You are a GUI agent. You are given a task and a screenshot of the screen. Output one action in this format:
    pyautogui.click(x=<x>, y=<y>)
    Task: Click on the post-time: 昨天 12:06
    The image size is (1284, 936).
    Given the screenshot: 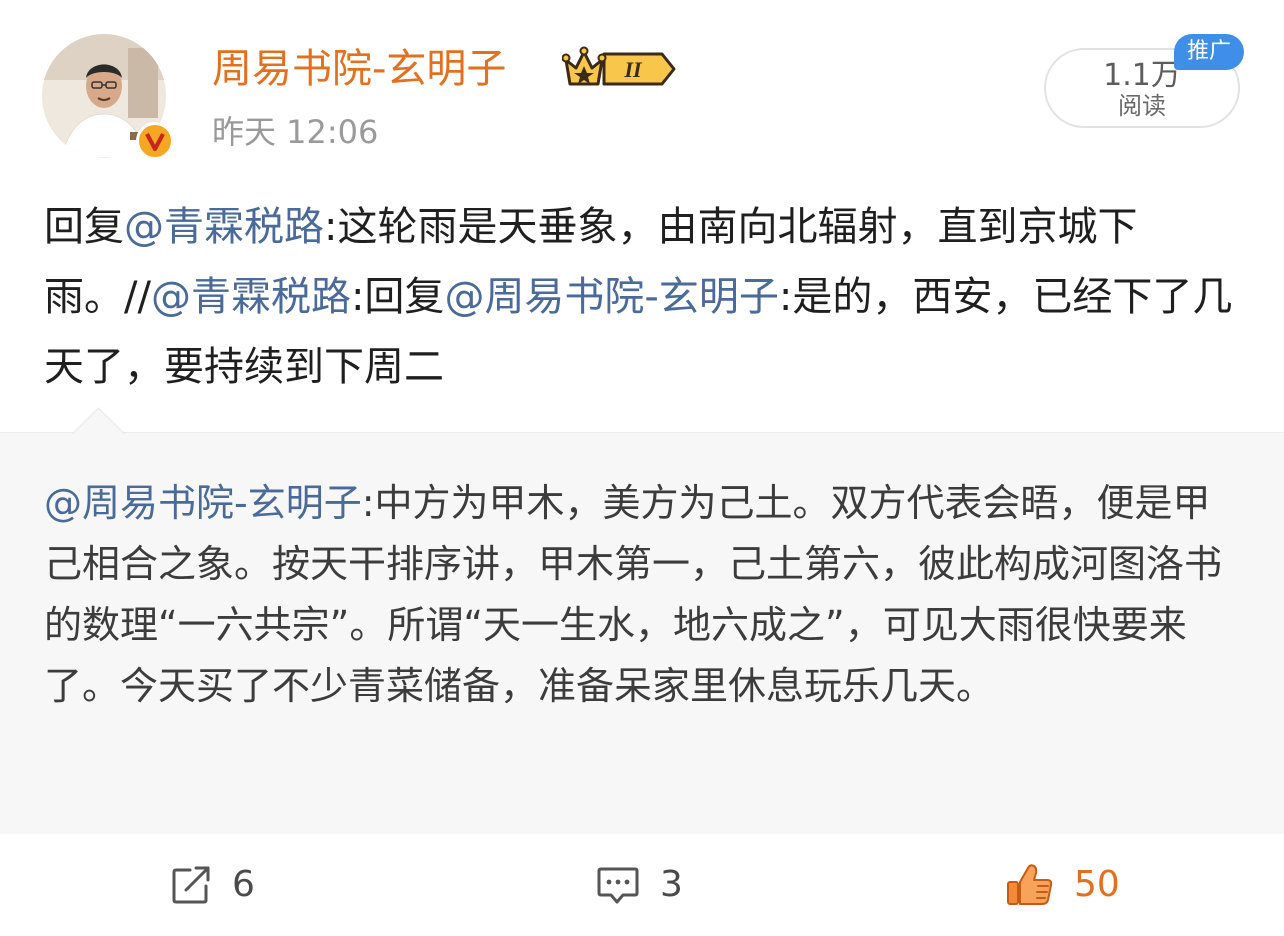 What is the action you would take?
    pyautogui.click(x=295, y=132)
    